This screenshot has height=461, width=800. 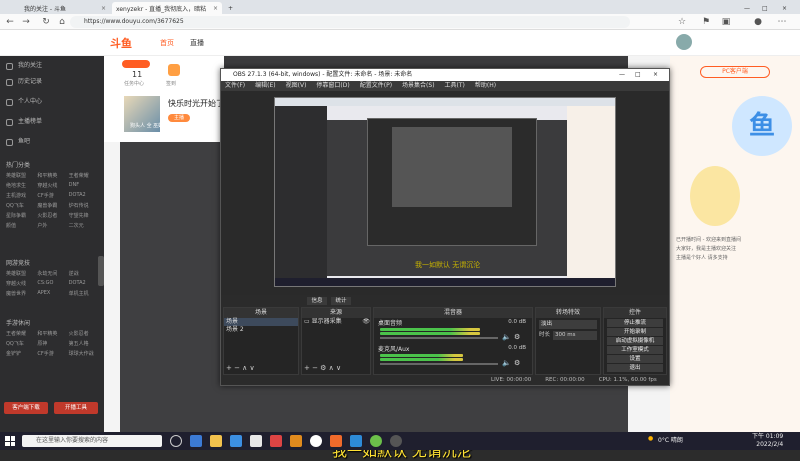 I want to click on menu-tools: 工具(T), so click(x=455, y=86).